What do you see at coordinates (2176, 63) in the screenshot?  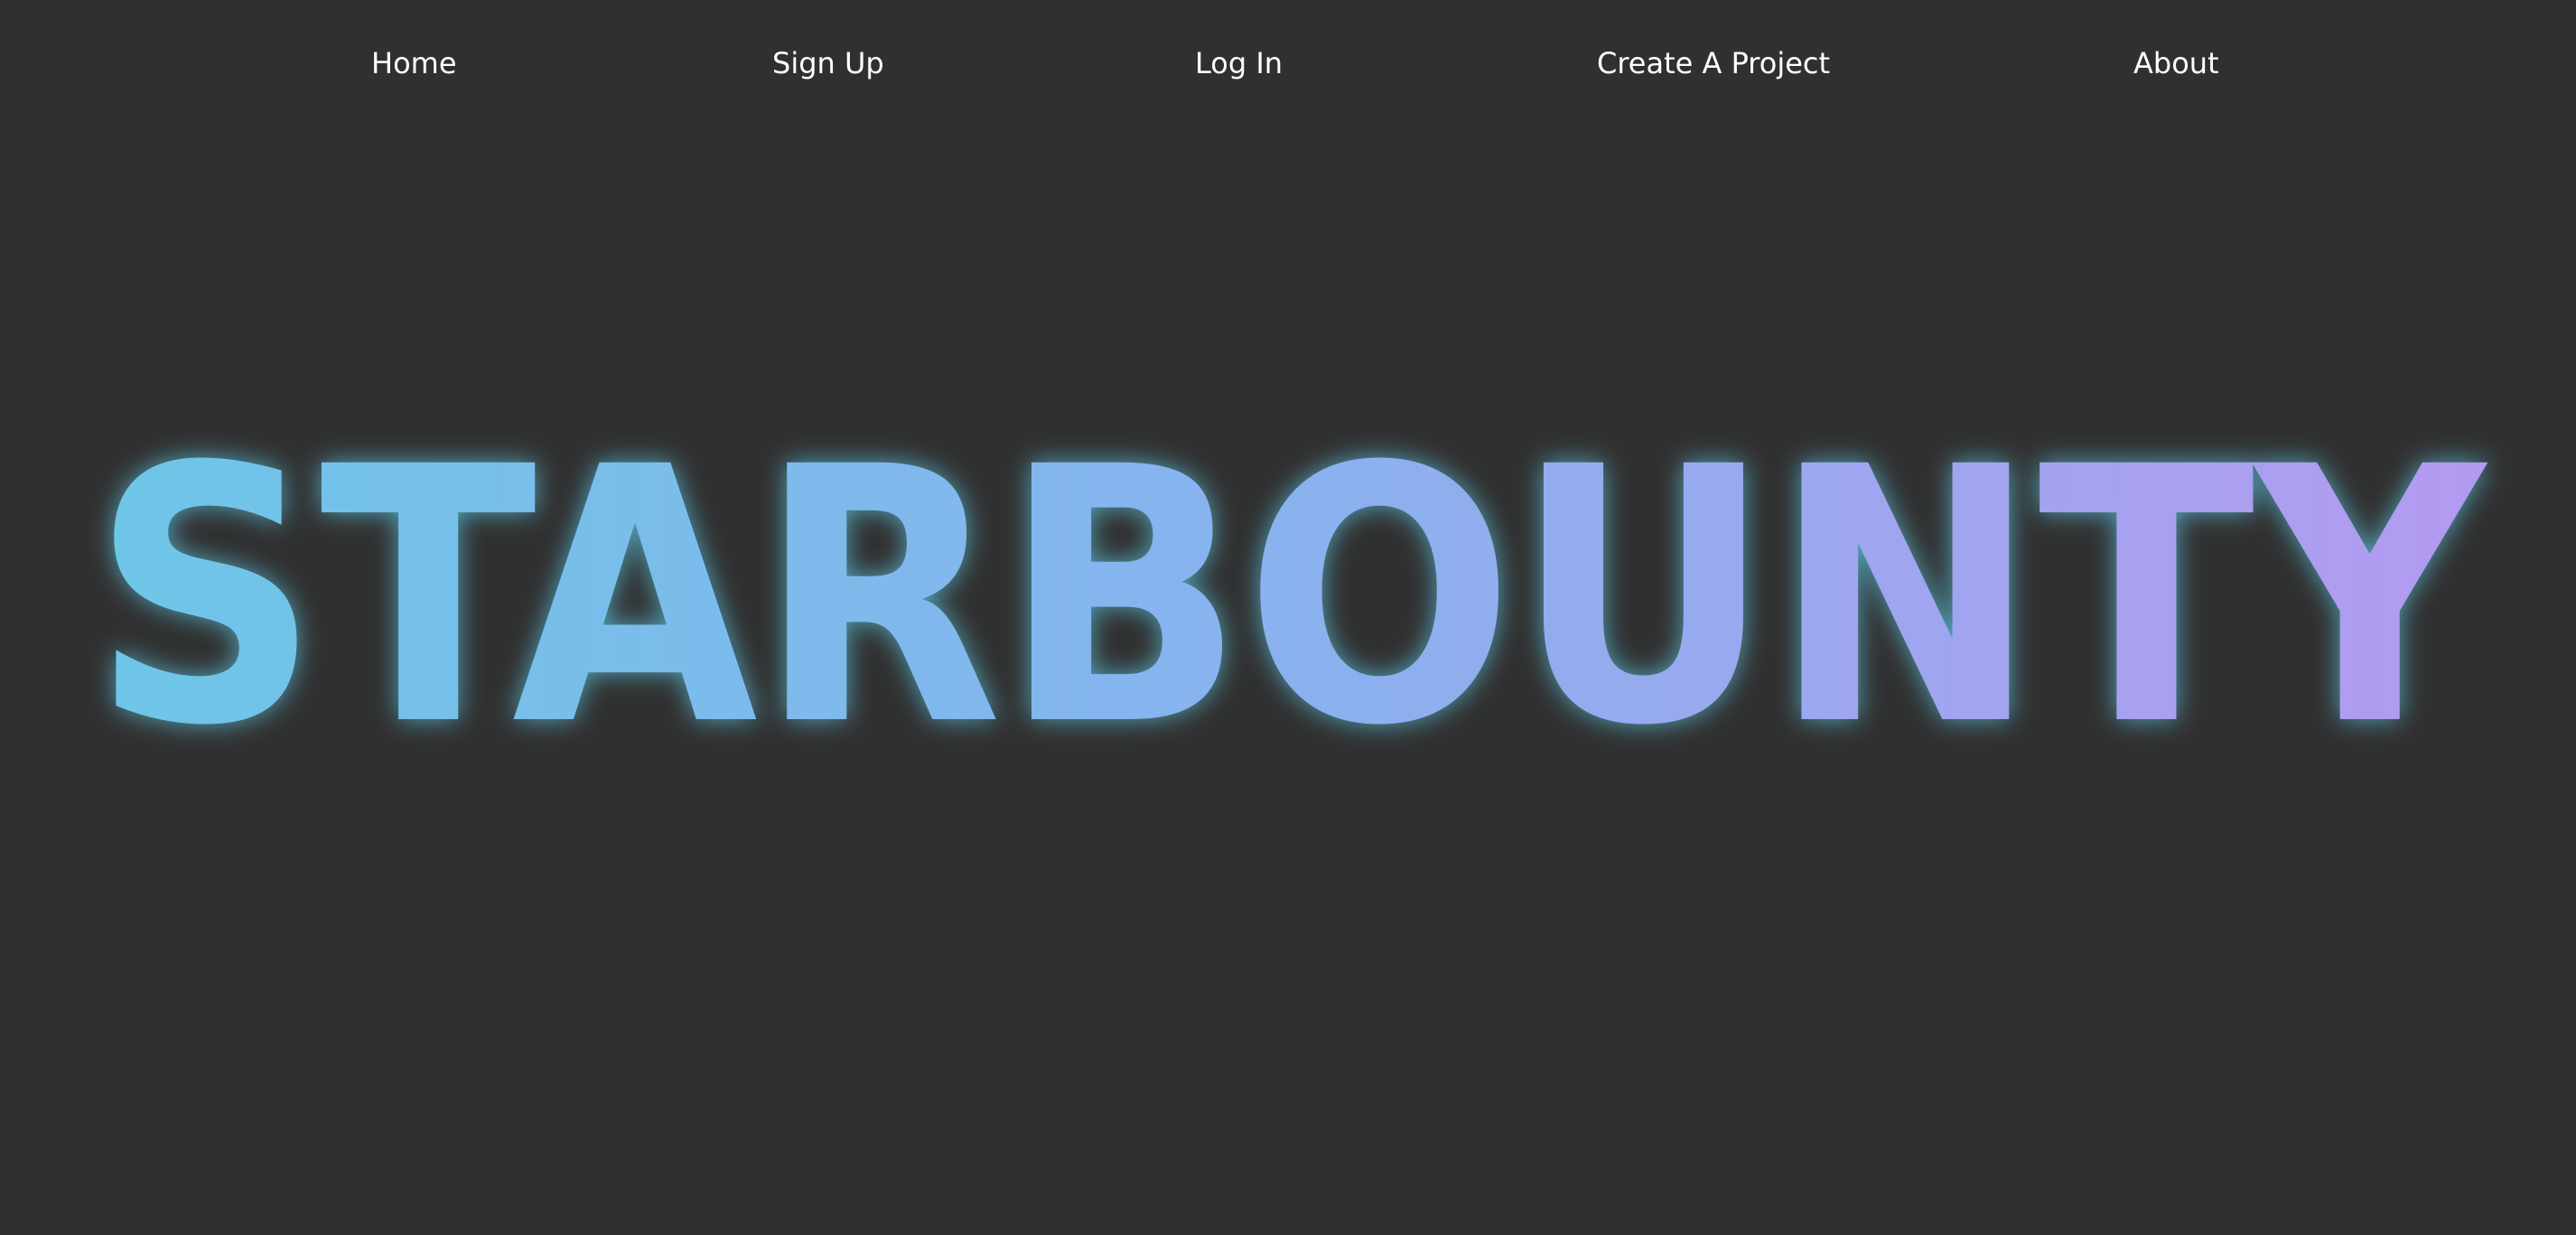 I see `nav-link-about: About` at bounding box center [2176, 63].